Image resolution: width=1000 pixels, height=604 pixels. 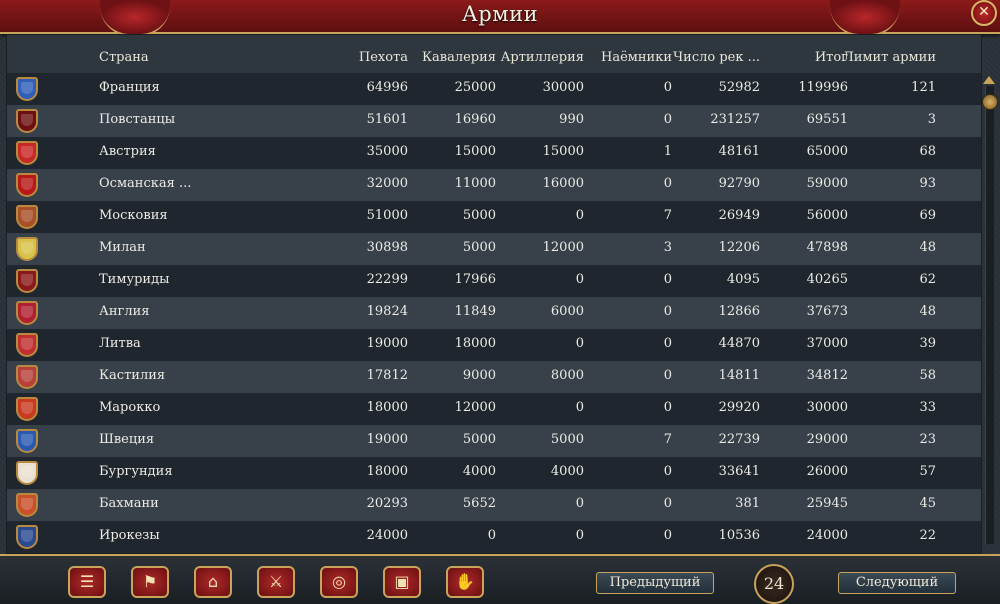 I want to click on window-title: Армии, so click(x=500, y=14).